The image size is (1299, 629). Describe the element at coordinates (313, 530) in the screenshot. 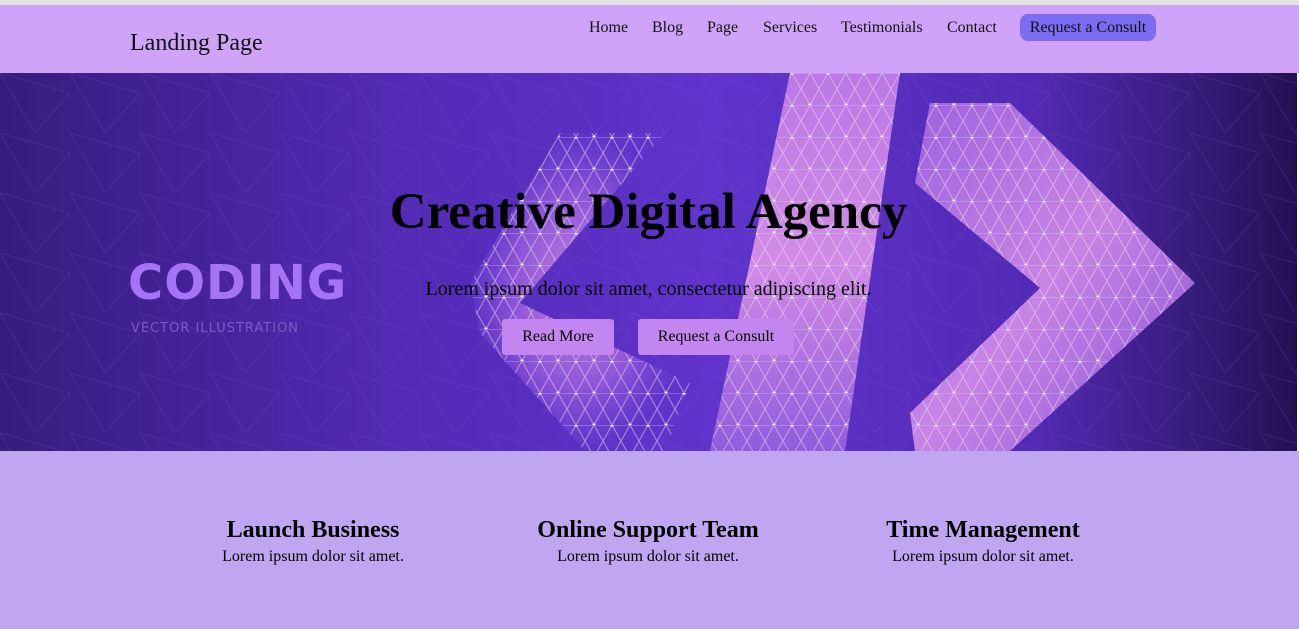

I see `feature-title: Launch Business` at that location.